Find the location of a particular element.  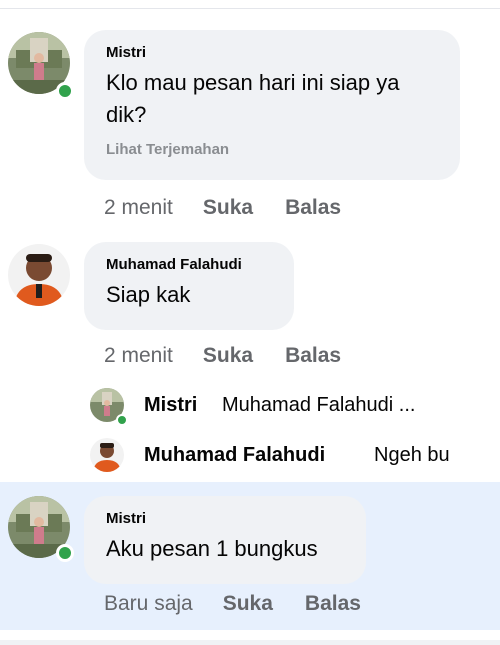

bottom-divider is located at coordinates (250, 642).